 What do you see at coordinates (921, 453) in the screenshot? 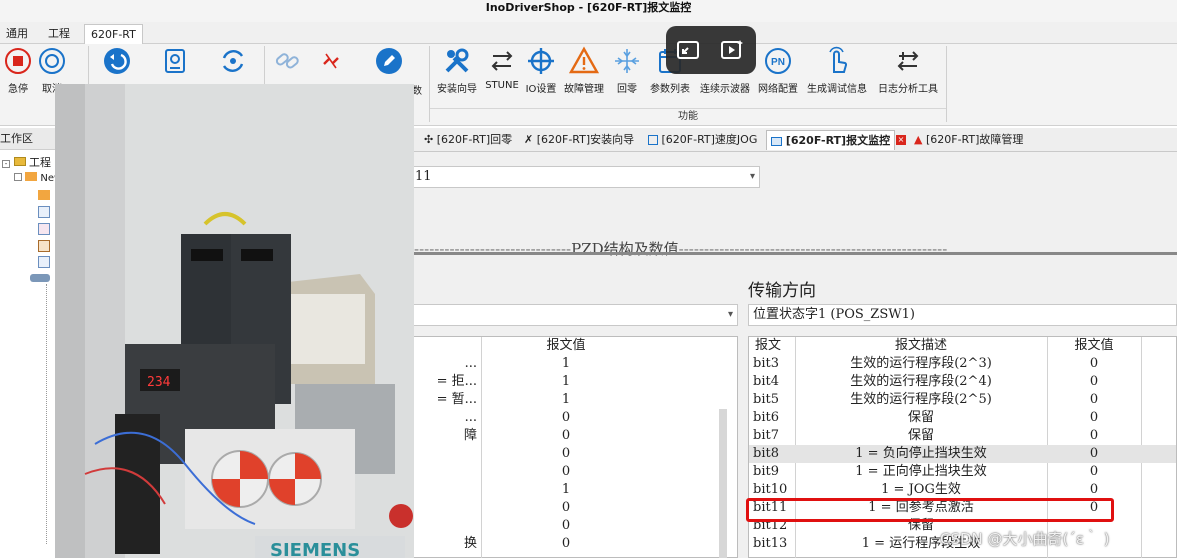
I see `row-description: 1 = 负向停止挡块生效` at bounding box center [921, 453].